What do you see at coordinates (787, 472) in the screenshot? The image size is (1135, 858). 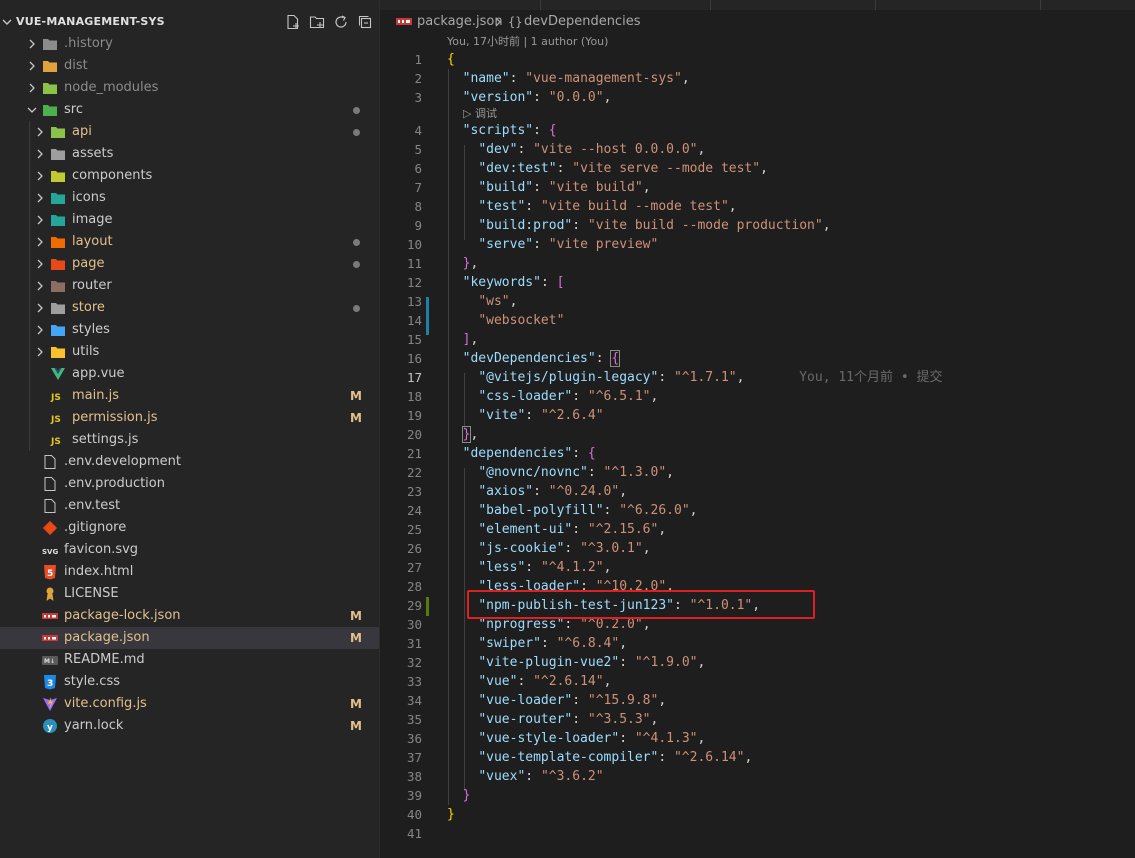 I see `code-line: "@novnc/novnc": "^1.3.0",` at bounding box center [787, 472].